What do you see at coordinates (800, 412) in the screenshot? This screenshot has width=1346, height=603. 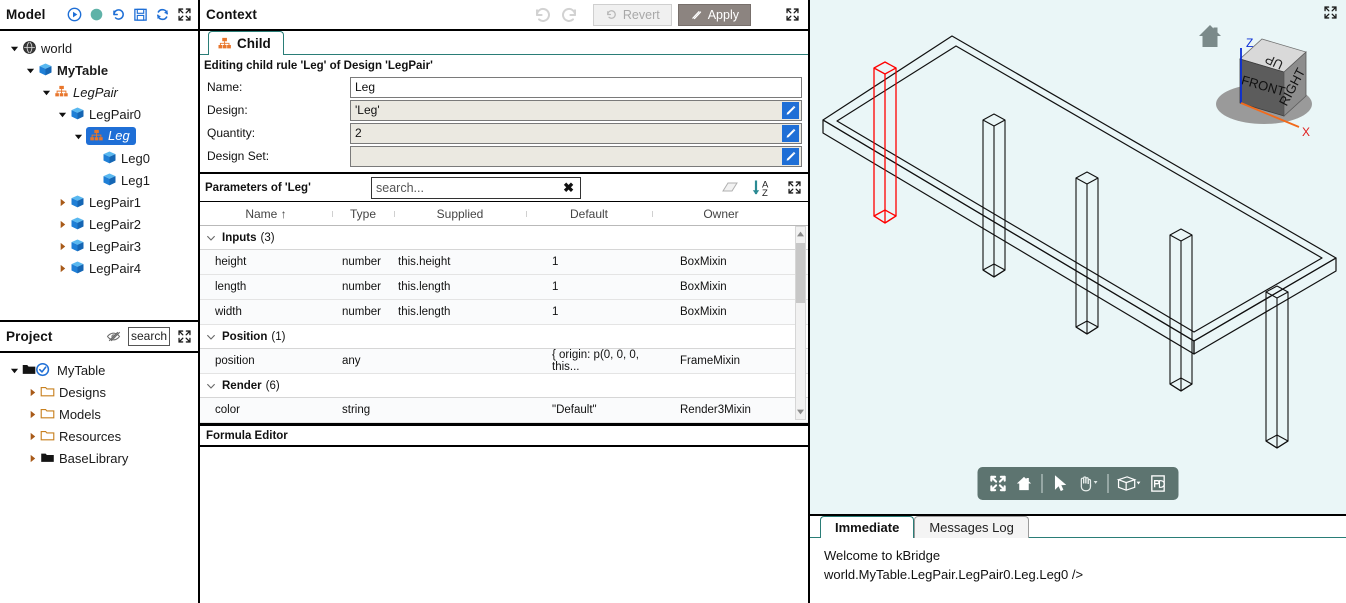 I see `scroll-down-icon` at bounding box center [800, 412].